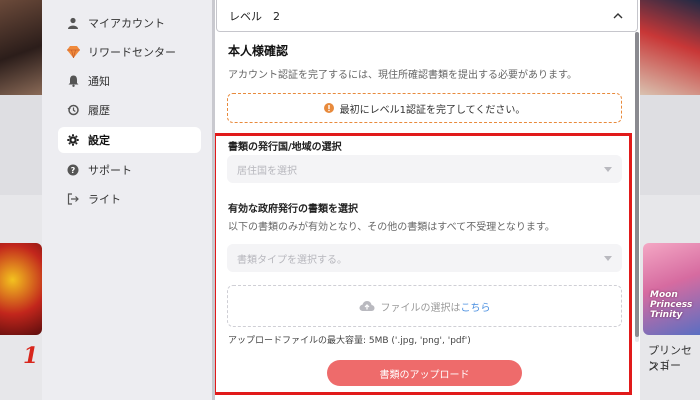 The width and height of the screenshot is (700, 400). What do you see at coordinates (292, 260) in the screenshot?
I see `document-type-placeholder: 書類タイプを選択する。` at bounding box center [292, 260].